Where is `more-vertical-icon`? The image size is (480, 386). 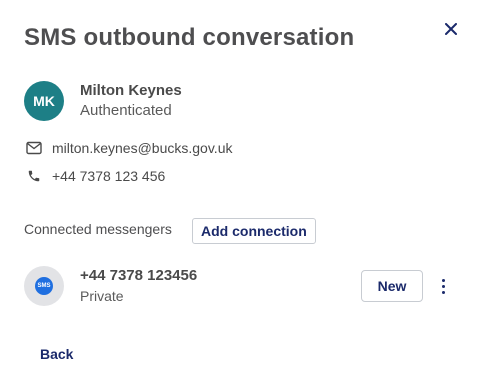 more-vertical-icon is located at coordinates (443, 286).